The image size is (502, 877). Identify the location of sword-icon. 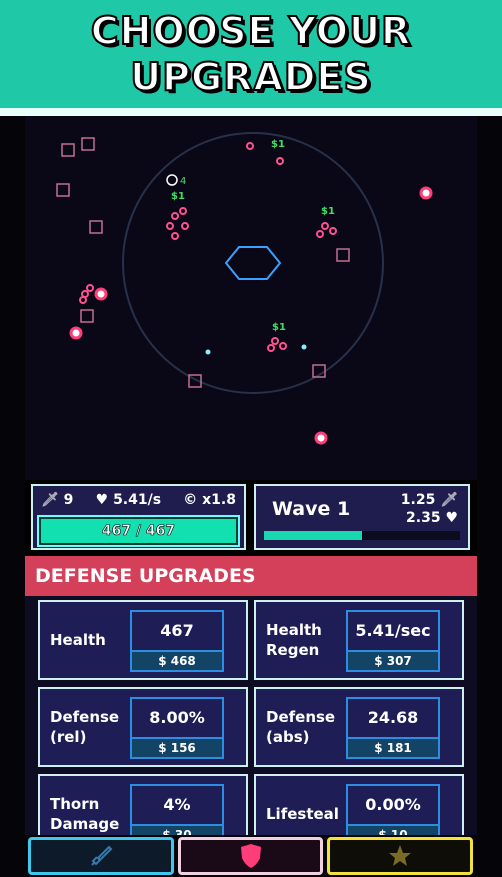
(102, 855).